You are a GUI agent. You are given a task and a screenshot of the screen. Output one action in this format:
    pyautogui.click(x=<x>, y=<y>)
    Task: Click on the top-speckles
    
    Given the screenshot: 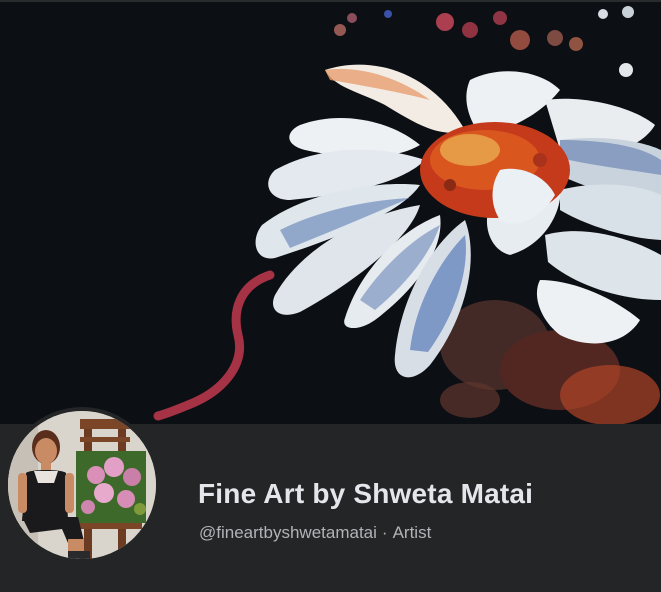 What is the action you would take?
    pyautogui.click(x=484, y=41)
    